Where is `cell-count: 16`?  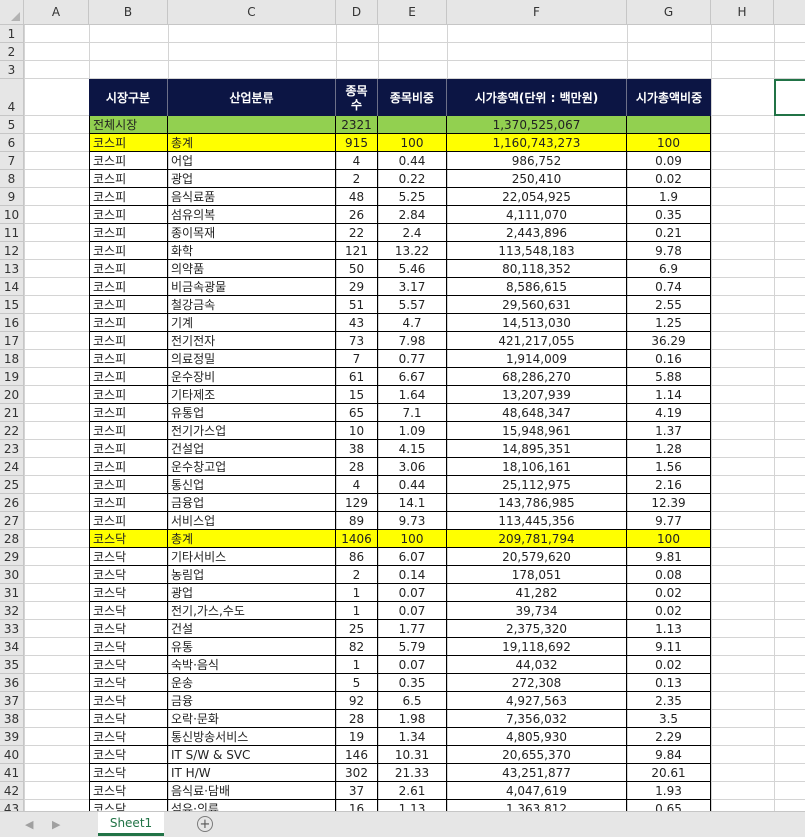 cell-count: 16 is located at coordinates (357, 805).